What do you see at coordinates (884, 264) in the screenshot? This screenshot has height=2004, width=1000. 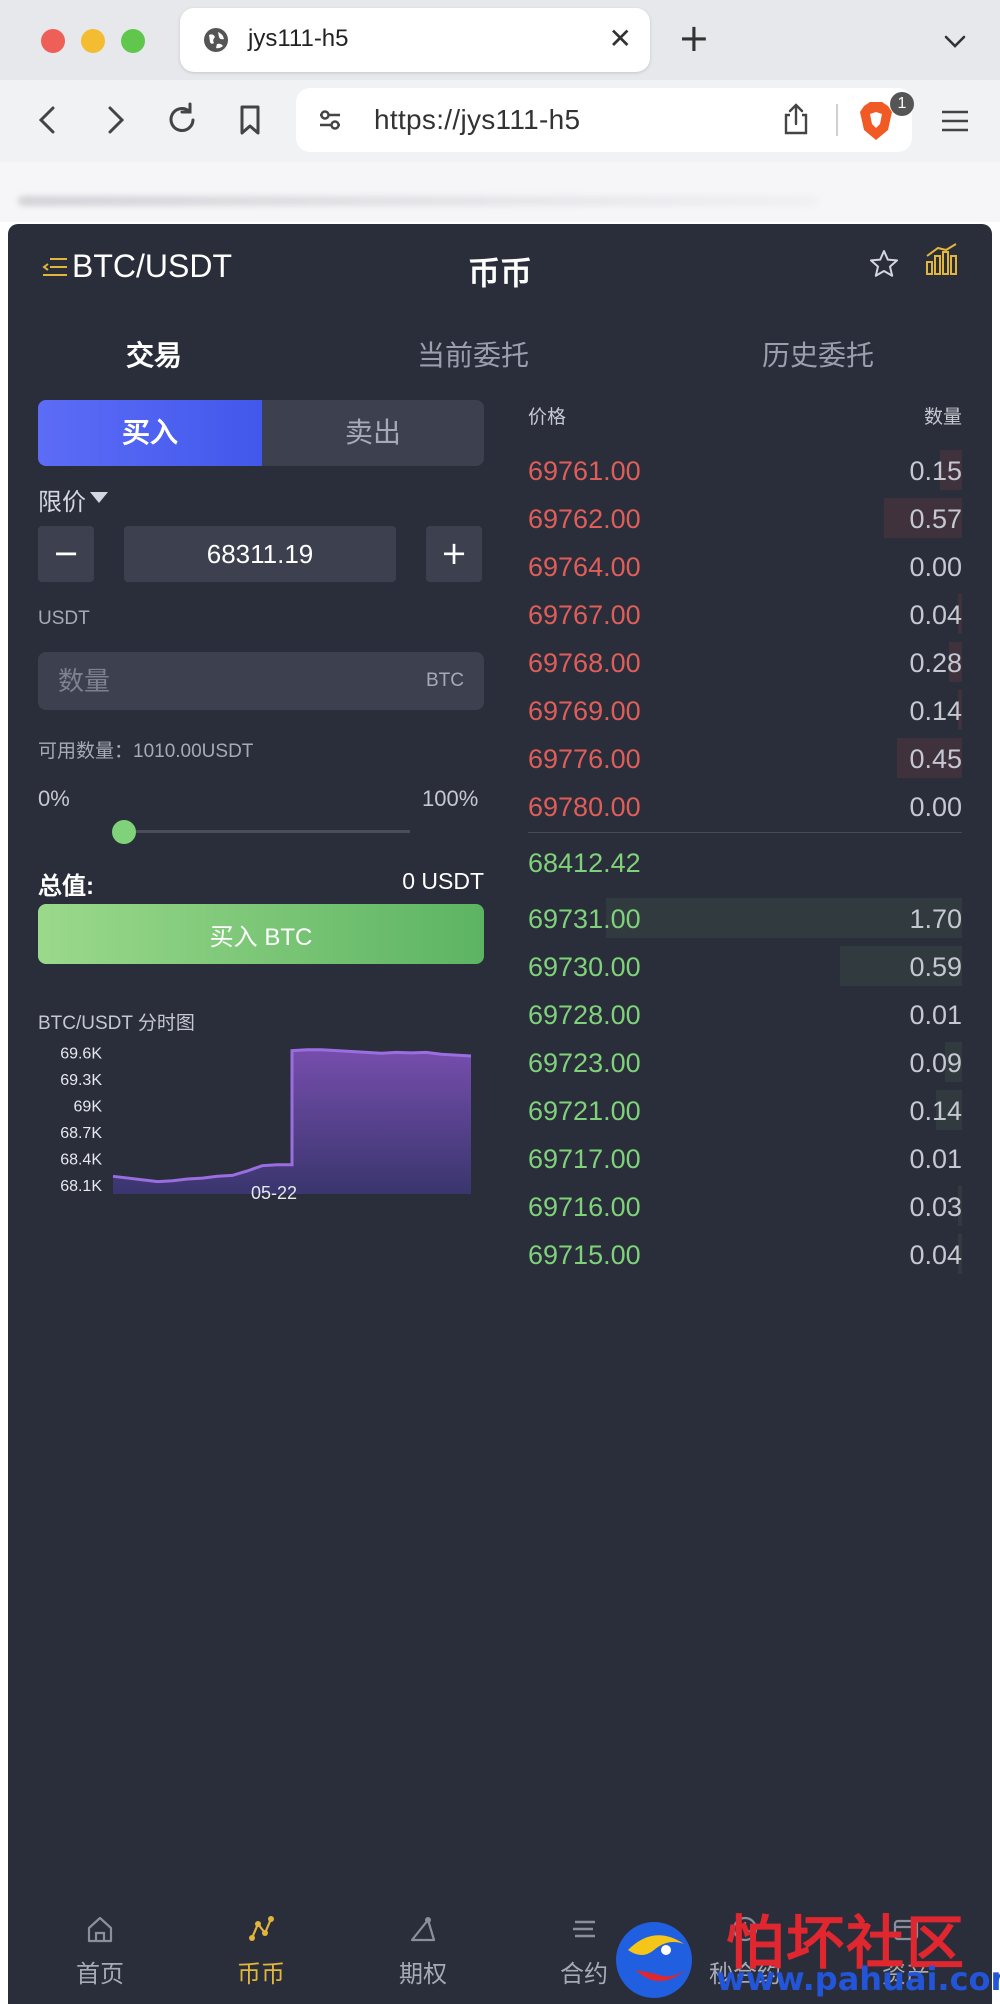 I see `star-icon` at bounding box center [884, 264].